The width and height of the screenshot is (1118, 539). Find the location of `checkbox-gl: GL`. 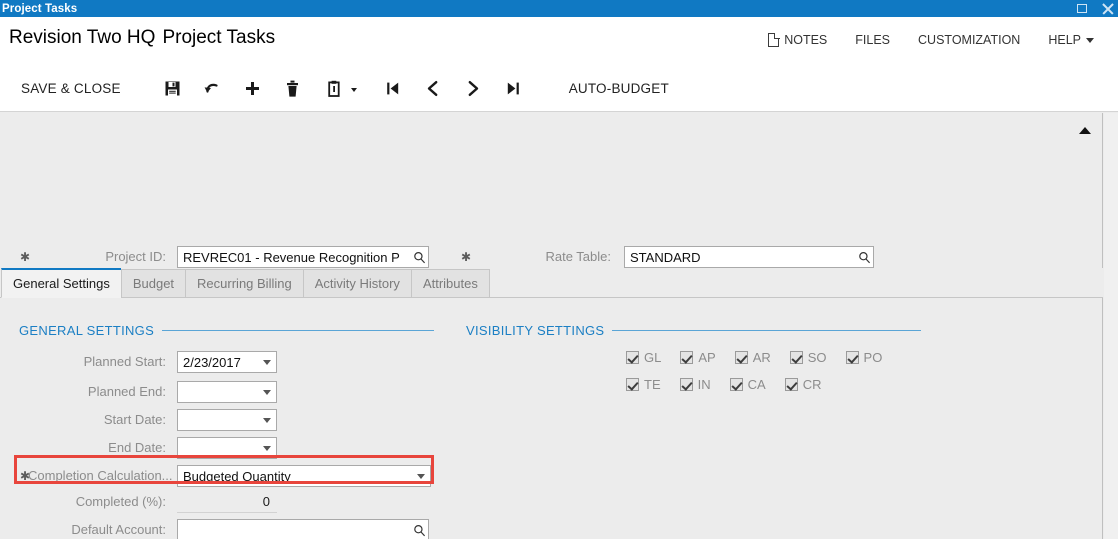

checkbox-gl: GL is located at coordinates (643, 357).